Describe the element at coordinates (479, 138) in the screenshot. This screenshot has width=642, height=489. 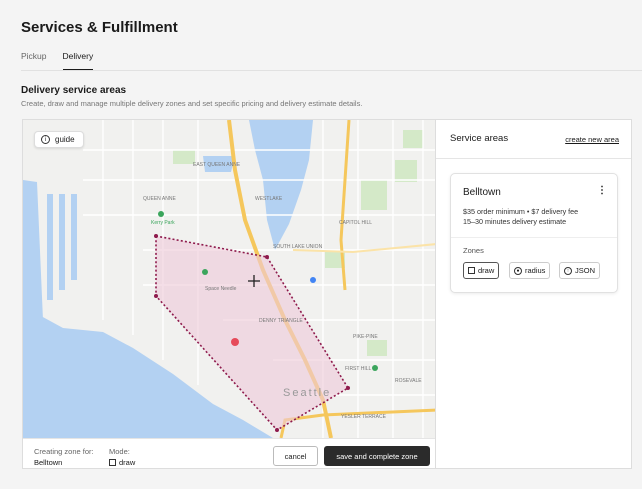
I see `panel-title: Service areas` at that location.